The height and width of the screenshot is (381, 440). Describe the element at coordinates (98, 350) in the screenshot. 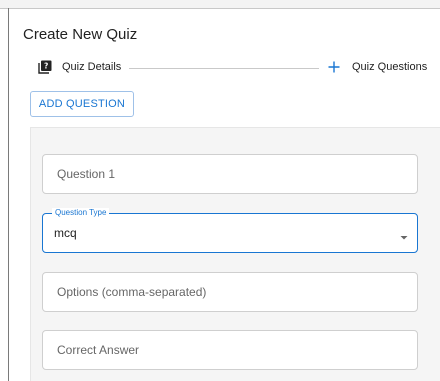

I see `correct-answer-input-placeholder: Correct Answer` at that location.